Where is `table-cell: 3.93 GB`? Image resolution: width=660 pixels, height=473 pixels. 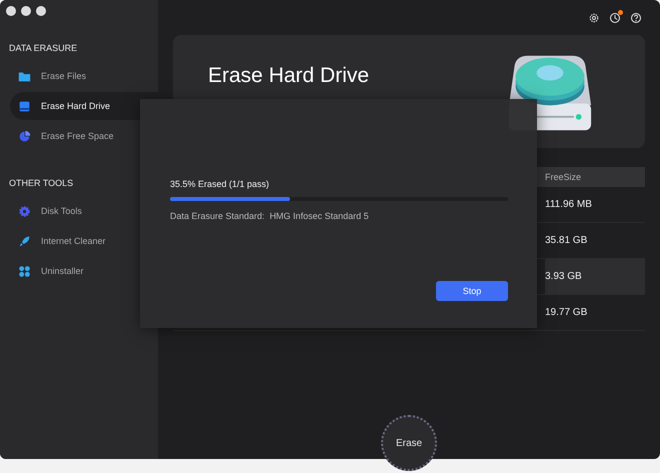 table-cell: 3.93 GB is located at coordinates (595, 276).